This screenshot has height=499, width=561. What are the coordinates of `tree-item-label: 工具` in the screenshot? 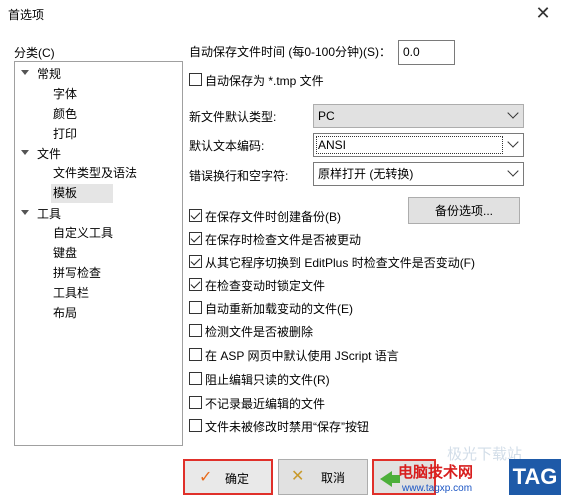 It's located at (49, 214).